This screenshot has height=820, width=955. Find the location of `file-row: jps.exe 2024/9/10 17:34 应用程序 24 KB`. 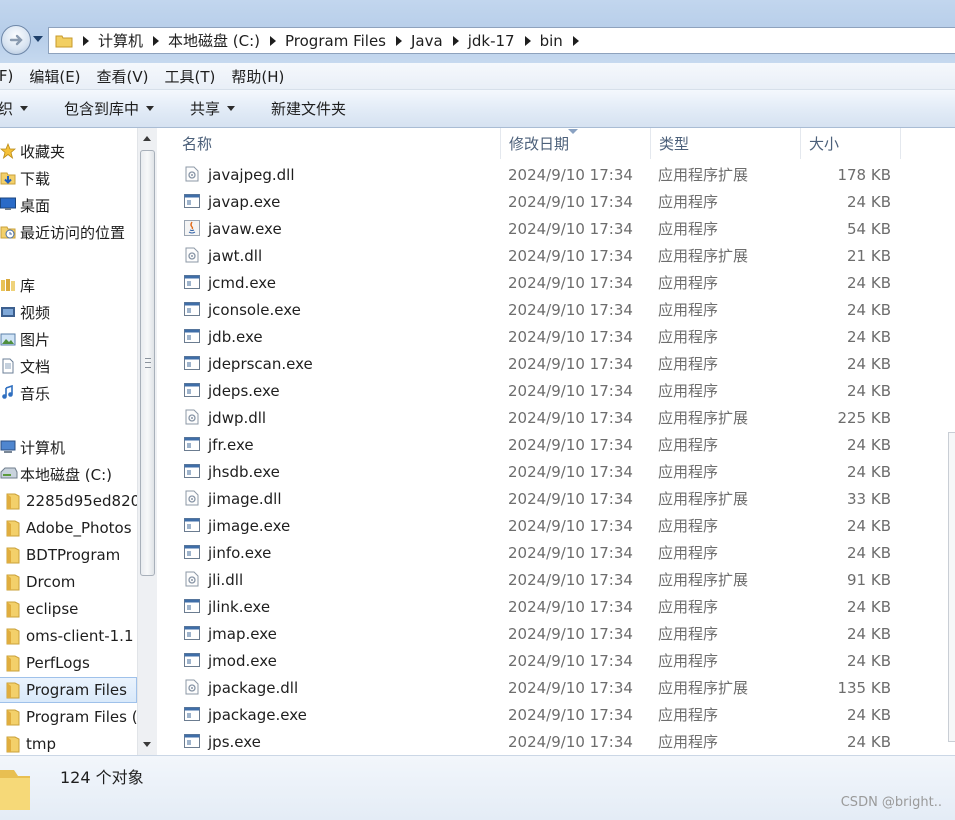

file-row: jps.exe 2024/9/10 17:34 应用程序 24 KB is located at coordinates (530, 741).